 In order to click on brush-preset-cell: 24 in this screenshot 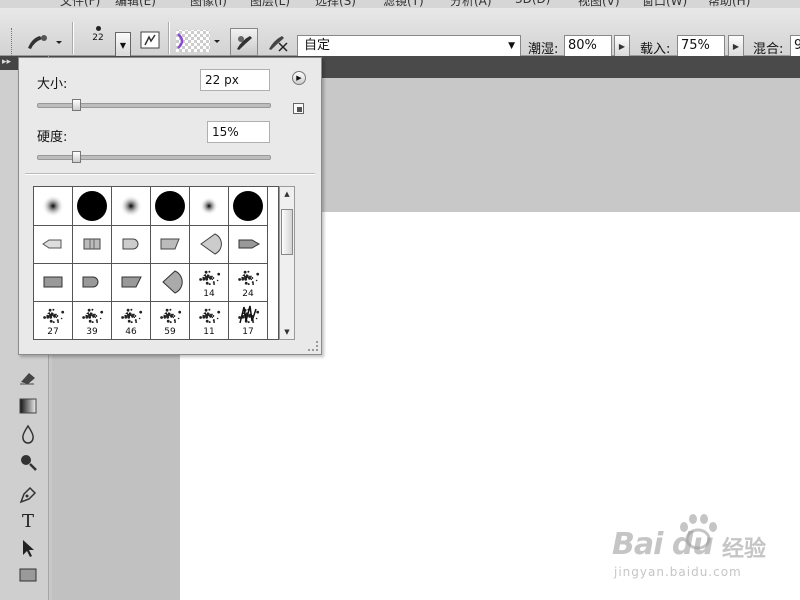, I will do `click(248, 282)`.